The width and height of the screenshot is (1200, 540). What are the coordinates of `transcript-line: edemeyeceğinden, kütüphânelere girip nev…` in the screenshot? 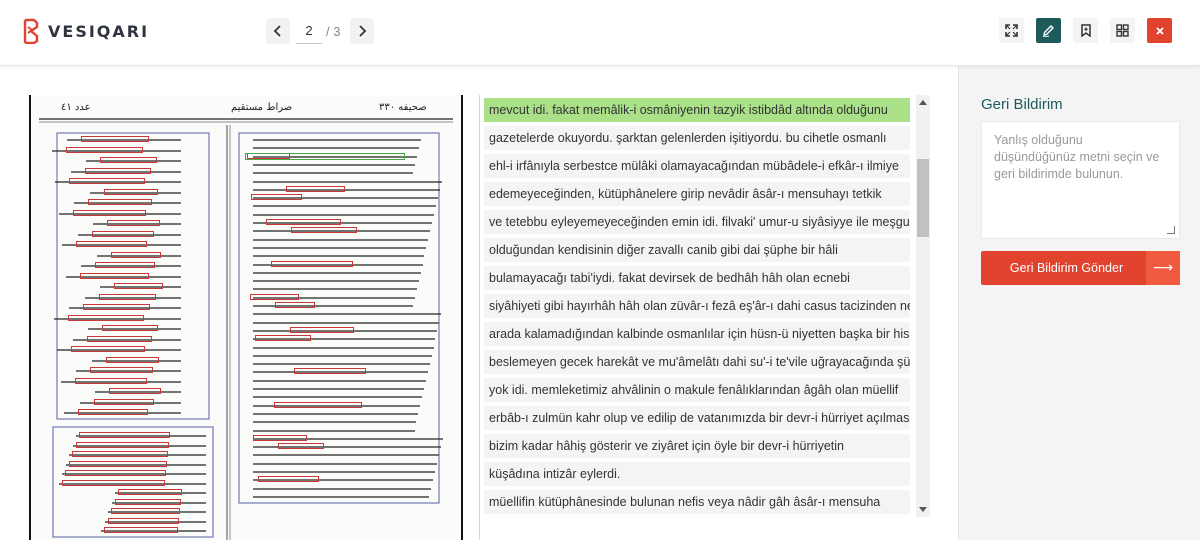 It's located at (697, 194).